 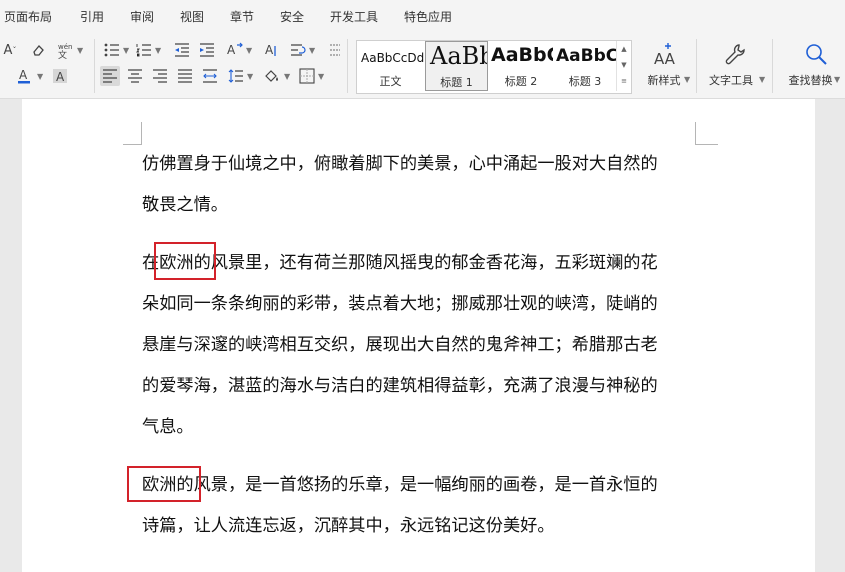 I want to click on justify-icon, so click(x=185, y=76).